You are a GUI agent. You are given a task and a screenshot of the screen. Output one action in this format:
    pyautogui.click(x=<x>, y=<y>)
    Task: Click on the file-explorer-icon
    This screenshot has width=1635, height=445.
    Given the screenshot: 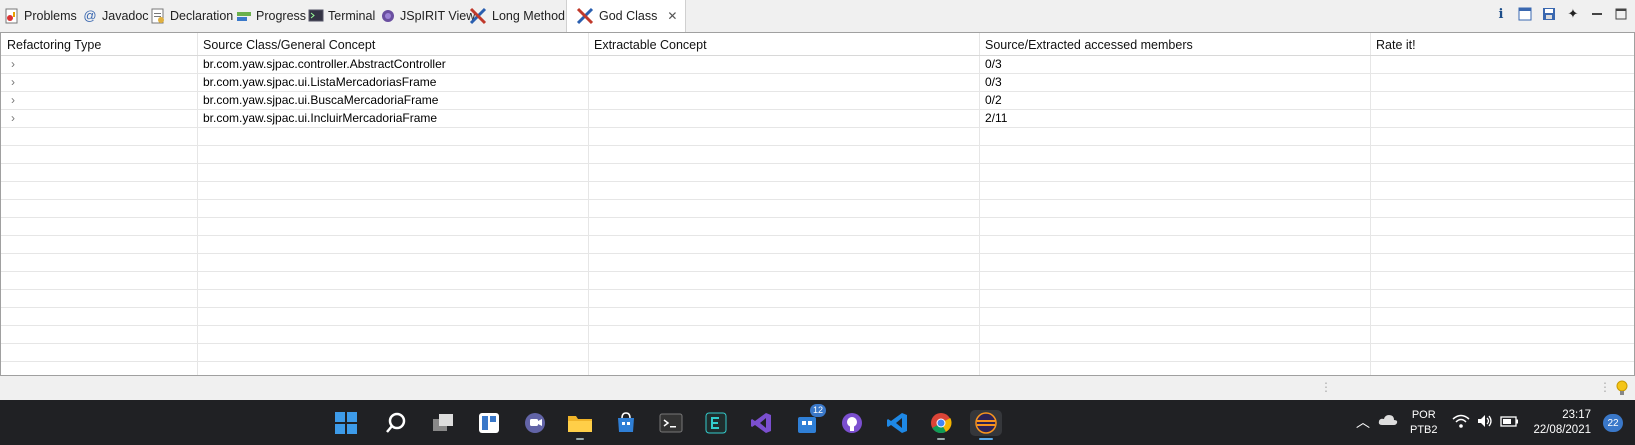 What is the action you would take?
    pyautogui.click(x=580, y=425)
    